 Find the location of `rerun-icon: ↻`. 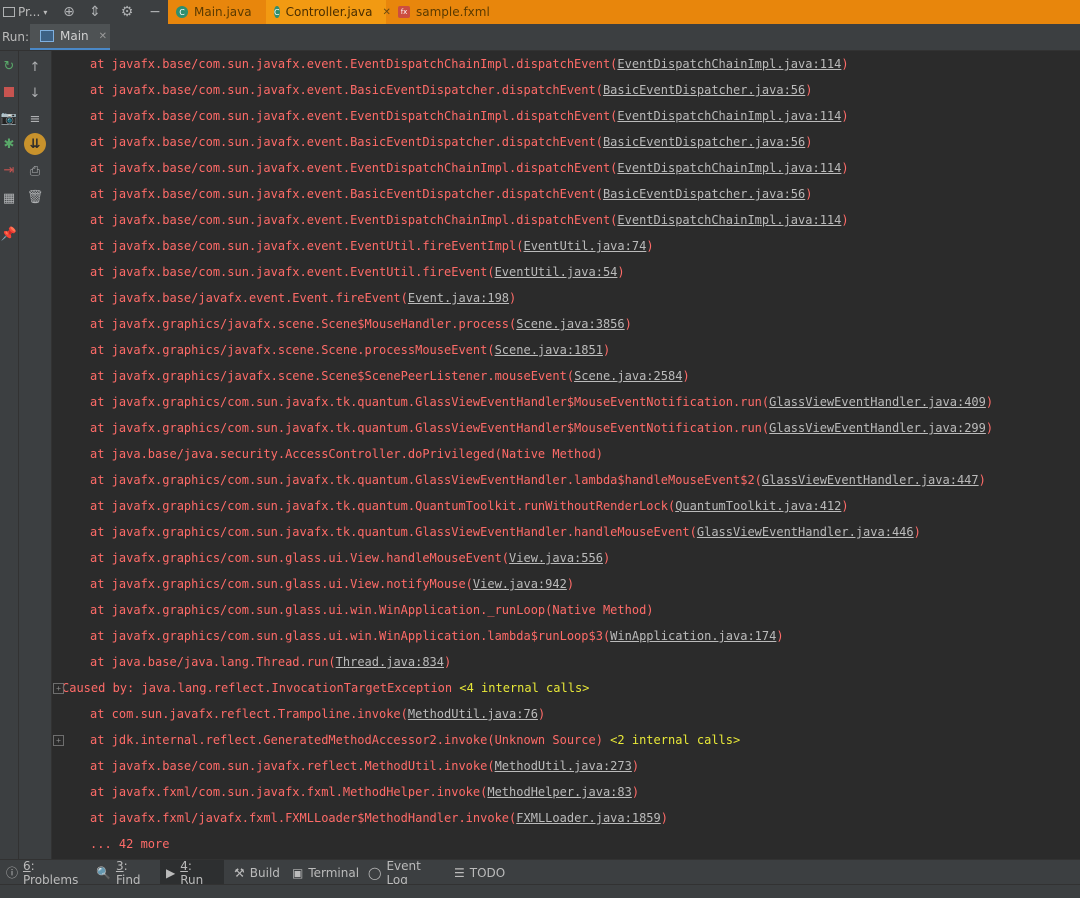

rerun-icon: ↻ is located at coordinates (9, 66).